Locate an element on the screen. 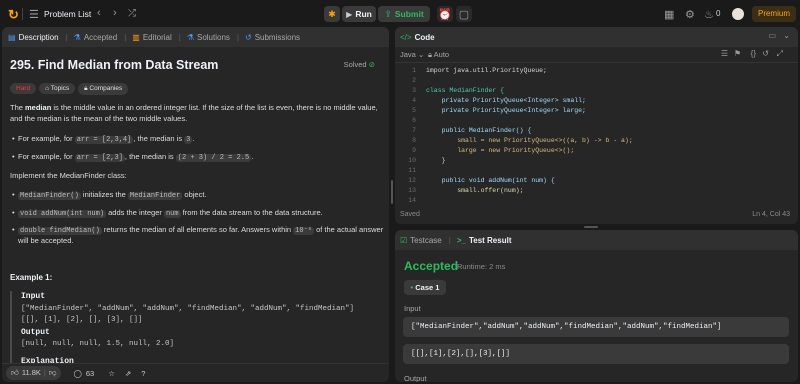 The height and width of the screenshot is (384, 800). case-1-tab: • Case 1 is located at coordinates (425, 287).